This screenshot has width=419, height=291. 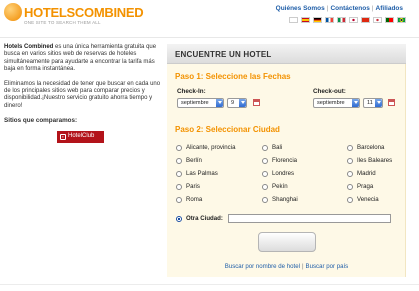 I want to click on step-2-heading: Paso 2: Seleccionar Ciudad, so click(x=227, y=129).